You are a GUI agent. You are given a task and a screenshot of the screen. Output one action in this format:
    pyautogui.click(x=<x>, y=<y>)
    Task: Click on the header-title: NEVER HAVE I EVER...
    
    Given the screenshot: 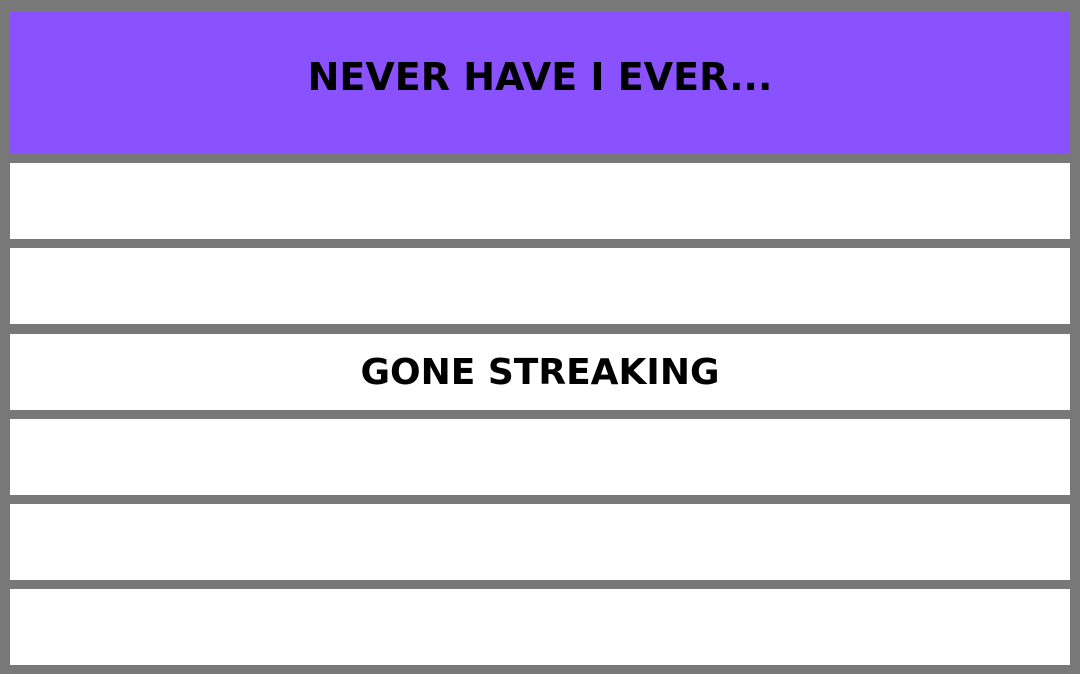 What is the action you would take?
    pyautogui.click(x=540, y=77)
    